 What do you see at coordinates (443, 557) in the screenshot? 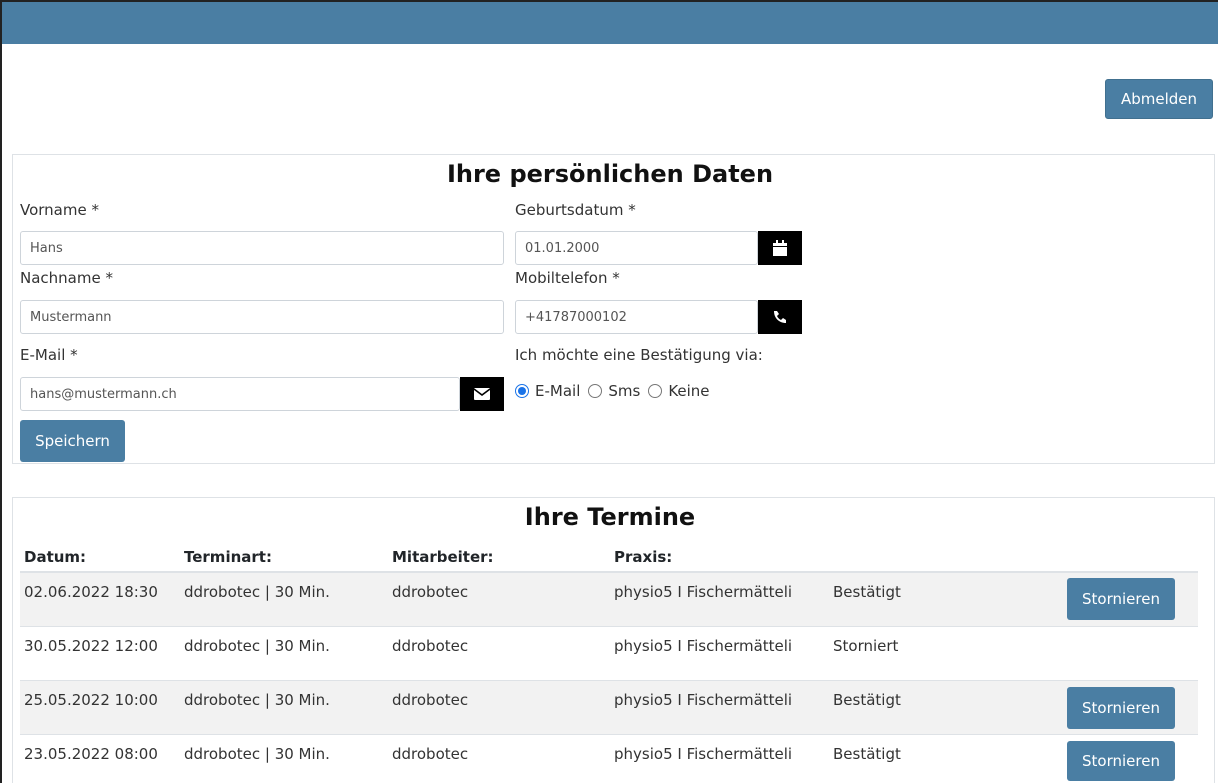
I see `column-header-staff: Mitarbeiter:` at bounding box center [443, 557].